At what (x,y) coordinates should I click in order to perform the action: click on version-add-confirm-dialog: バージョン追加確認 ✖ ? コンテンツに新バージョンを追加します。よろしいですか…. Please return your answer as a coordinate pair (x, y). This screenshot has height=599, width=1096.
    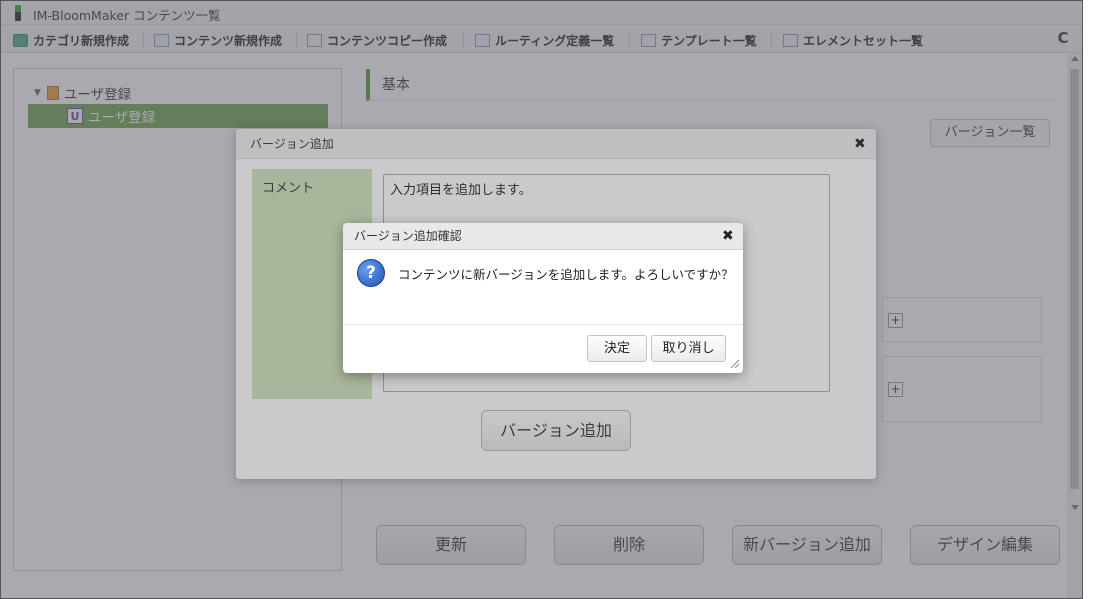
    Looking at the image, I should click on (543, 298).